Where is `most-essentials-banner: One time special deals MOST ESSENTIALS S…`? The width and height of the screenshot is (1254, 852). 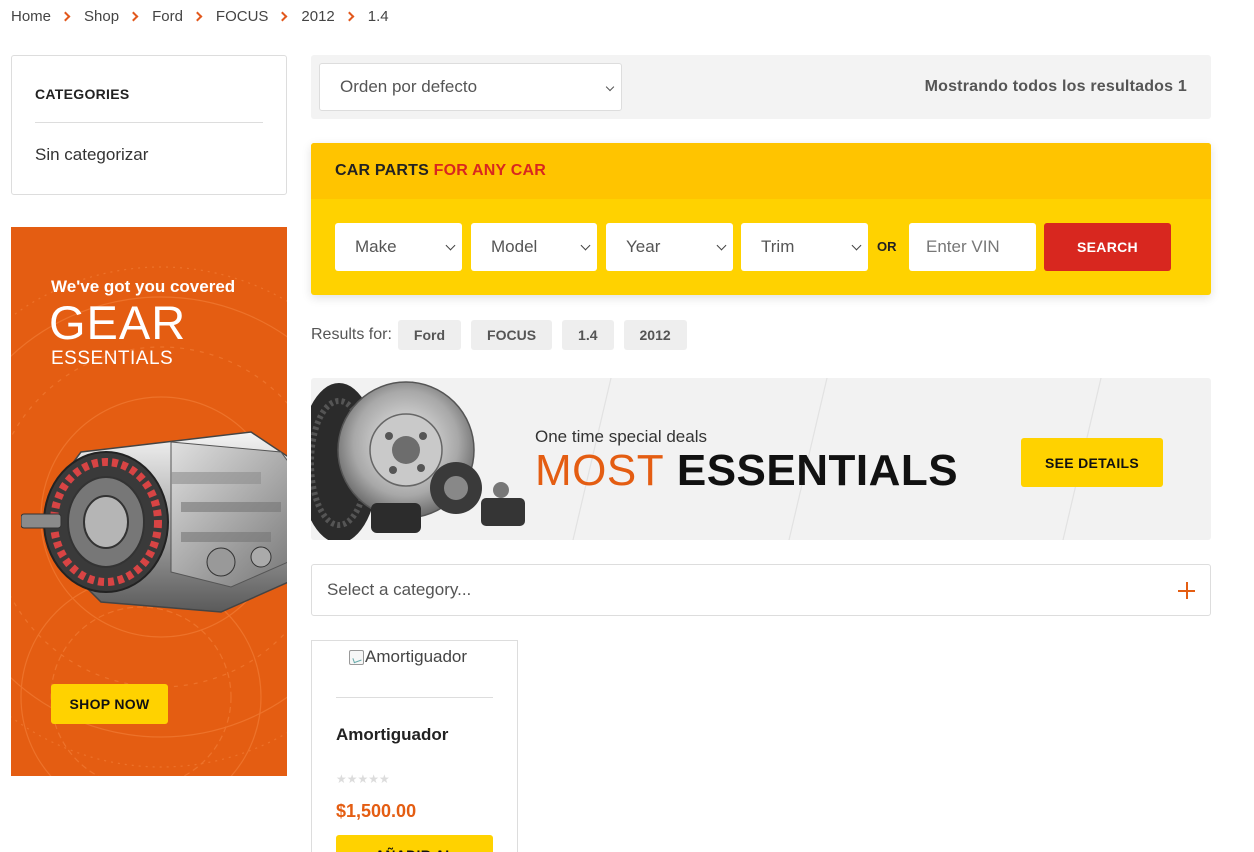
most-essentials-banner: One time special deals MOST ESSENTIALS S… is located at coordinates (761, 459).